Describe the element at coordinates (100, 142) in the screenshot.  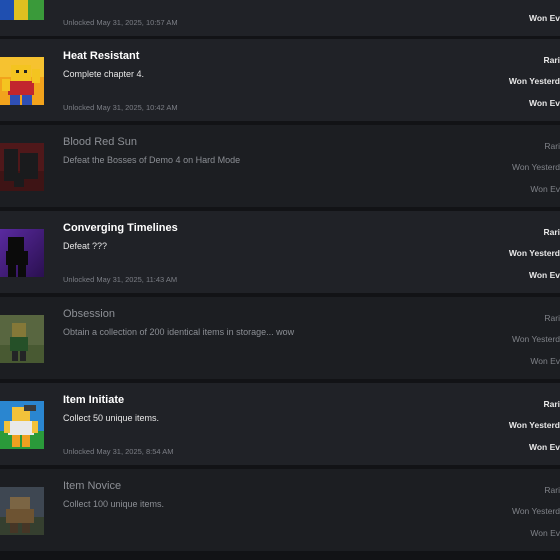
I see `badge-title: Blood Red Sun` at that location.